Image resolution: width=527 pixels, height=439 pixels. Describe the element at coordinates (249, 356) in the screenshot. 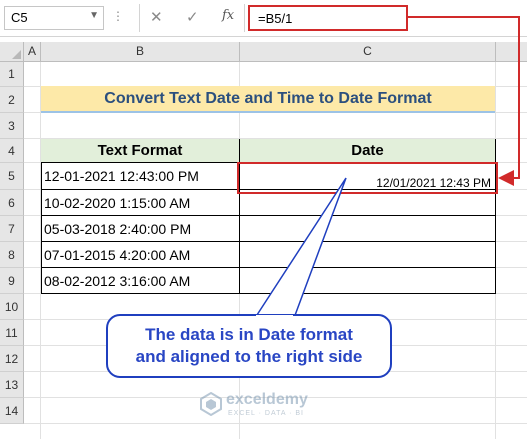

I see `callout-line-2: and aligned to the right side` at that location.